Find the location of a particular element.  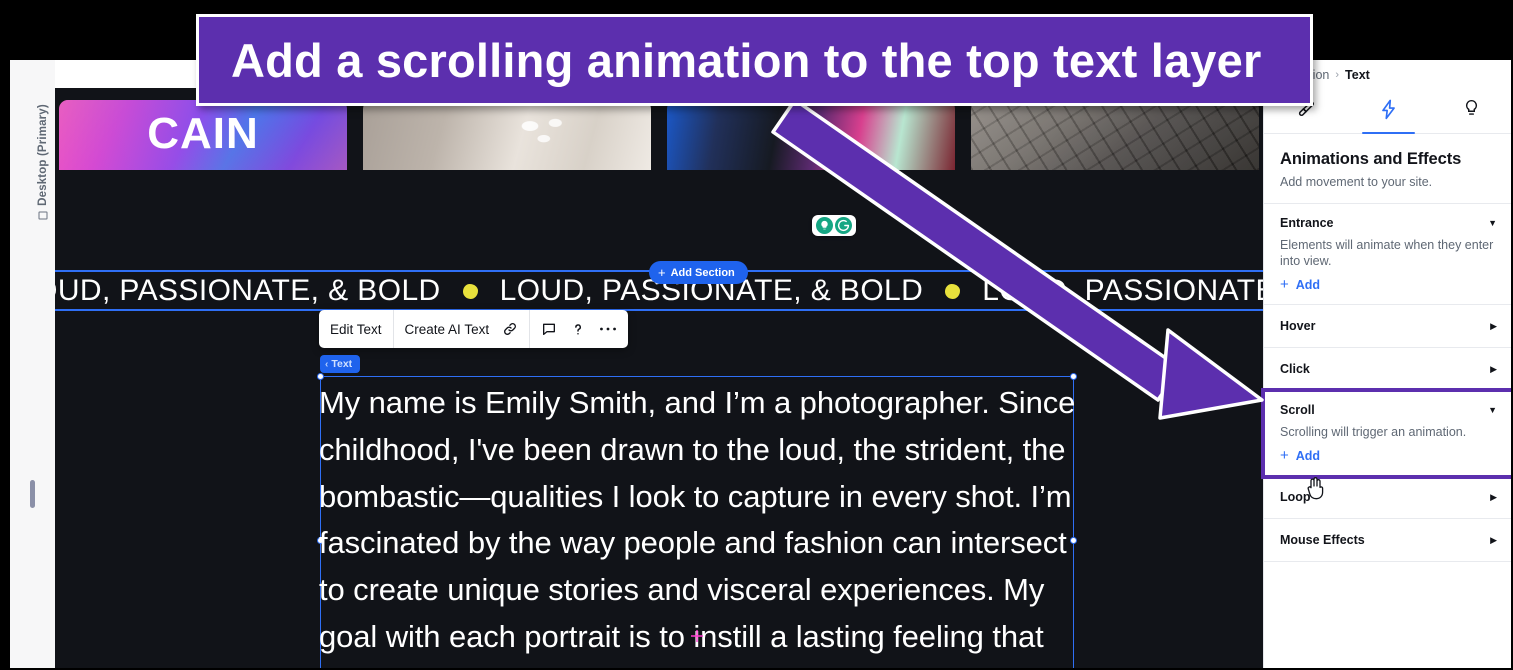

create-ai-text-button: Create AI Text is located at coordinates (447, 329).